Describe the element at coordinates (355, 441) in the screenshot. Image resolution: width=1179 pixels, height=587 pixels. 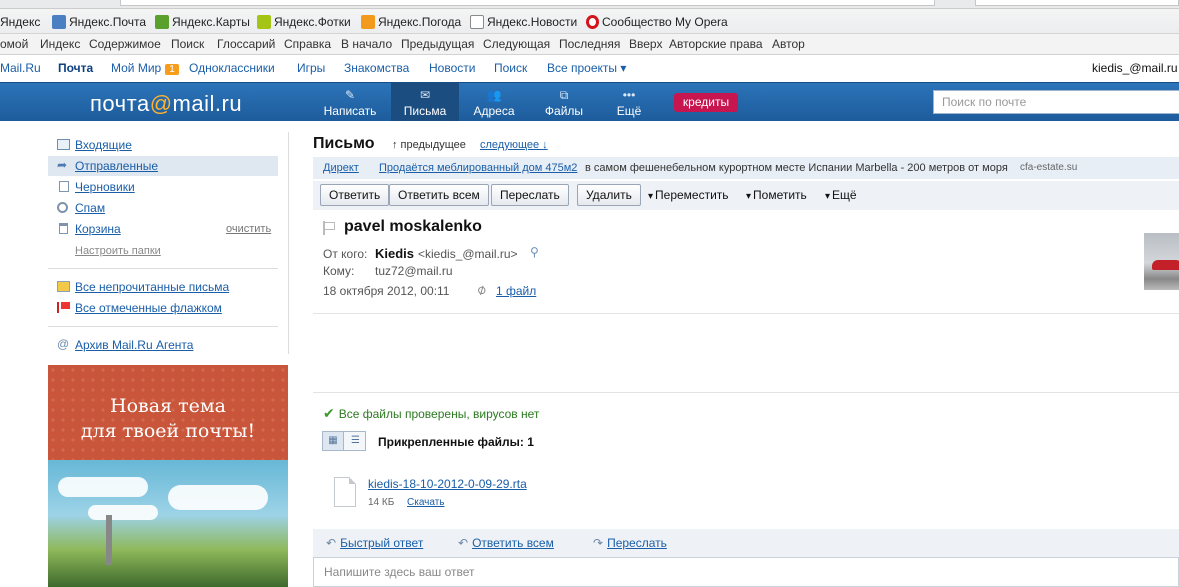
I see `list-view-icon: ☰` at that location.